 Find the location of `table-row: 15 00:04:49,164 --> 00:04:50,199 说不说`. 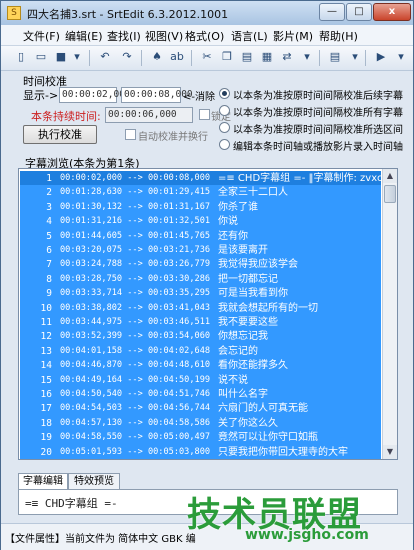

table-row: 15 00:04:49,164 --> 00:04:50,199 说不说 is located at coordinates (200, 380).